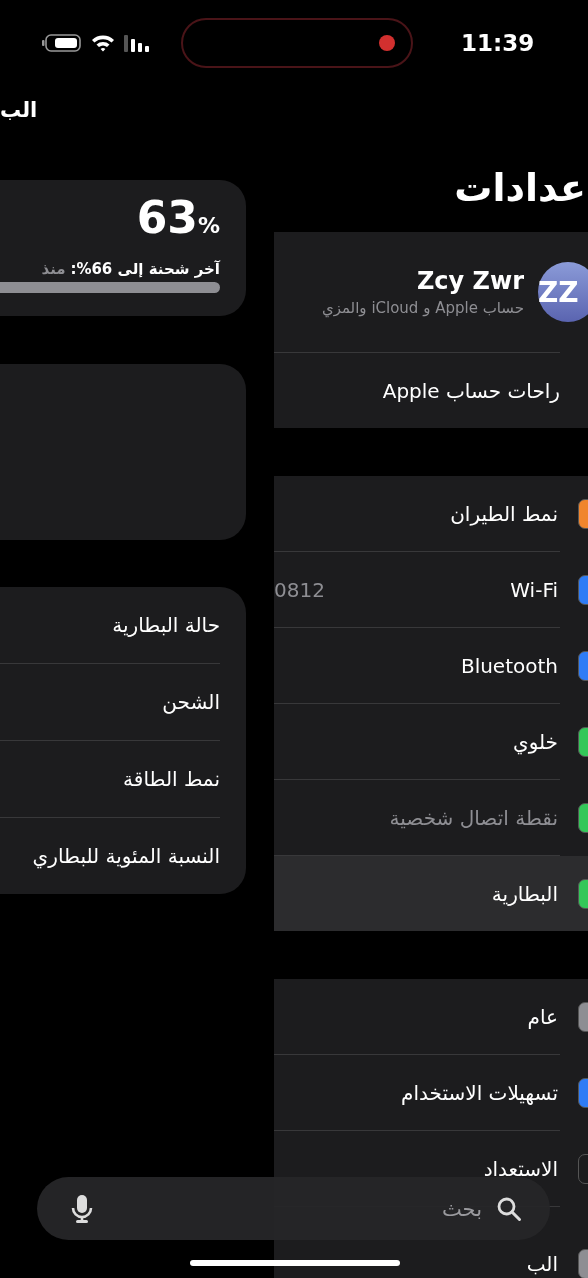 This screenshot has width=588, height=1278. Describe the element at coordinates (299, 589) in the screenshot. I see `row-value: 0812` at that location.